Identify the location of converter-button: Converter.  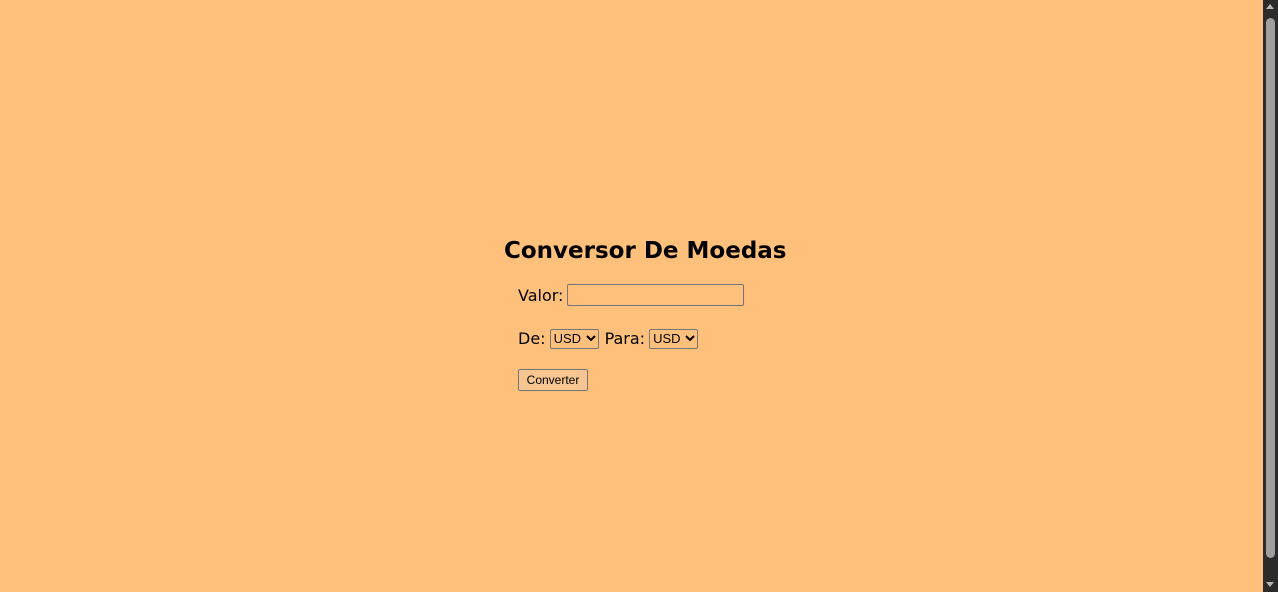
(553, 380).